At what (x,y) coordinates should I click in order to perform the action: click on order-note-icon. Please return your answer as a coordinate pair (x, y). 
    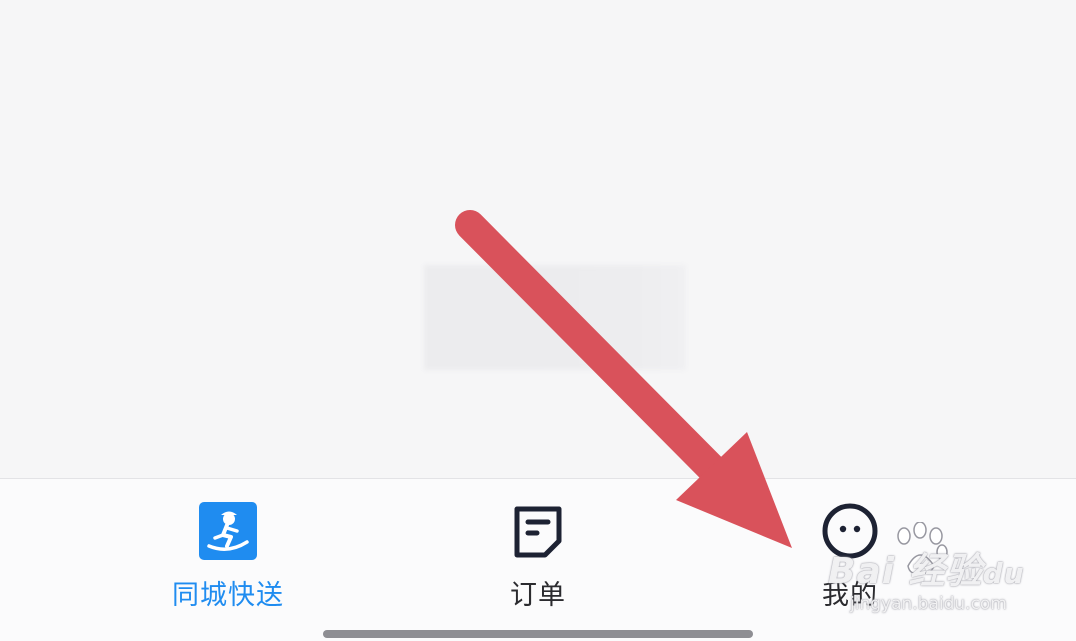
    Looking at the image, I should click on (538, 531).